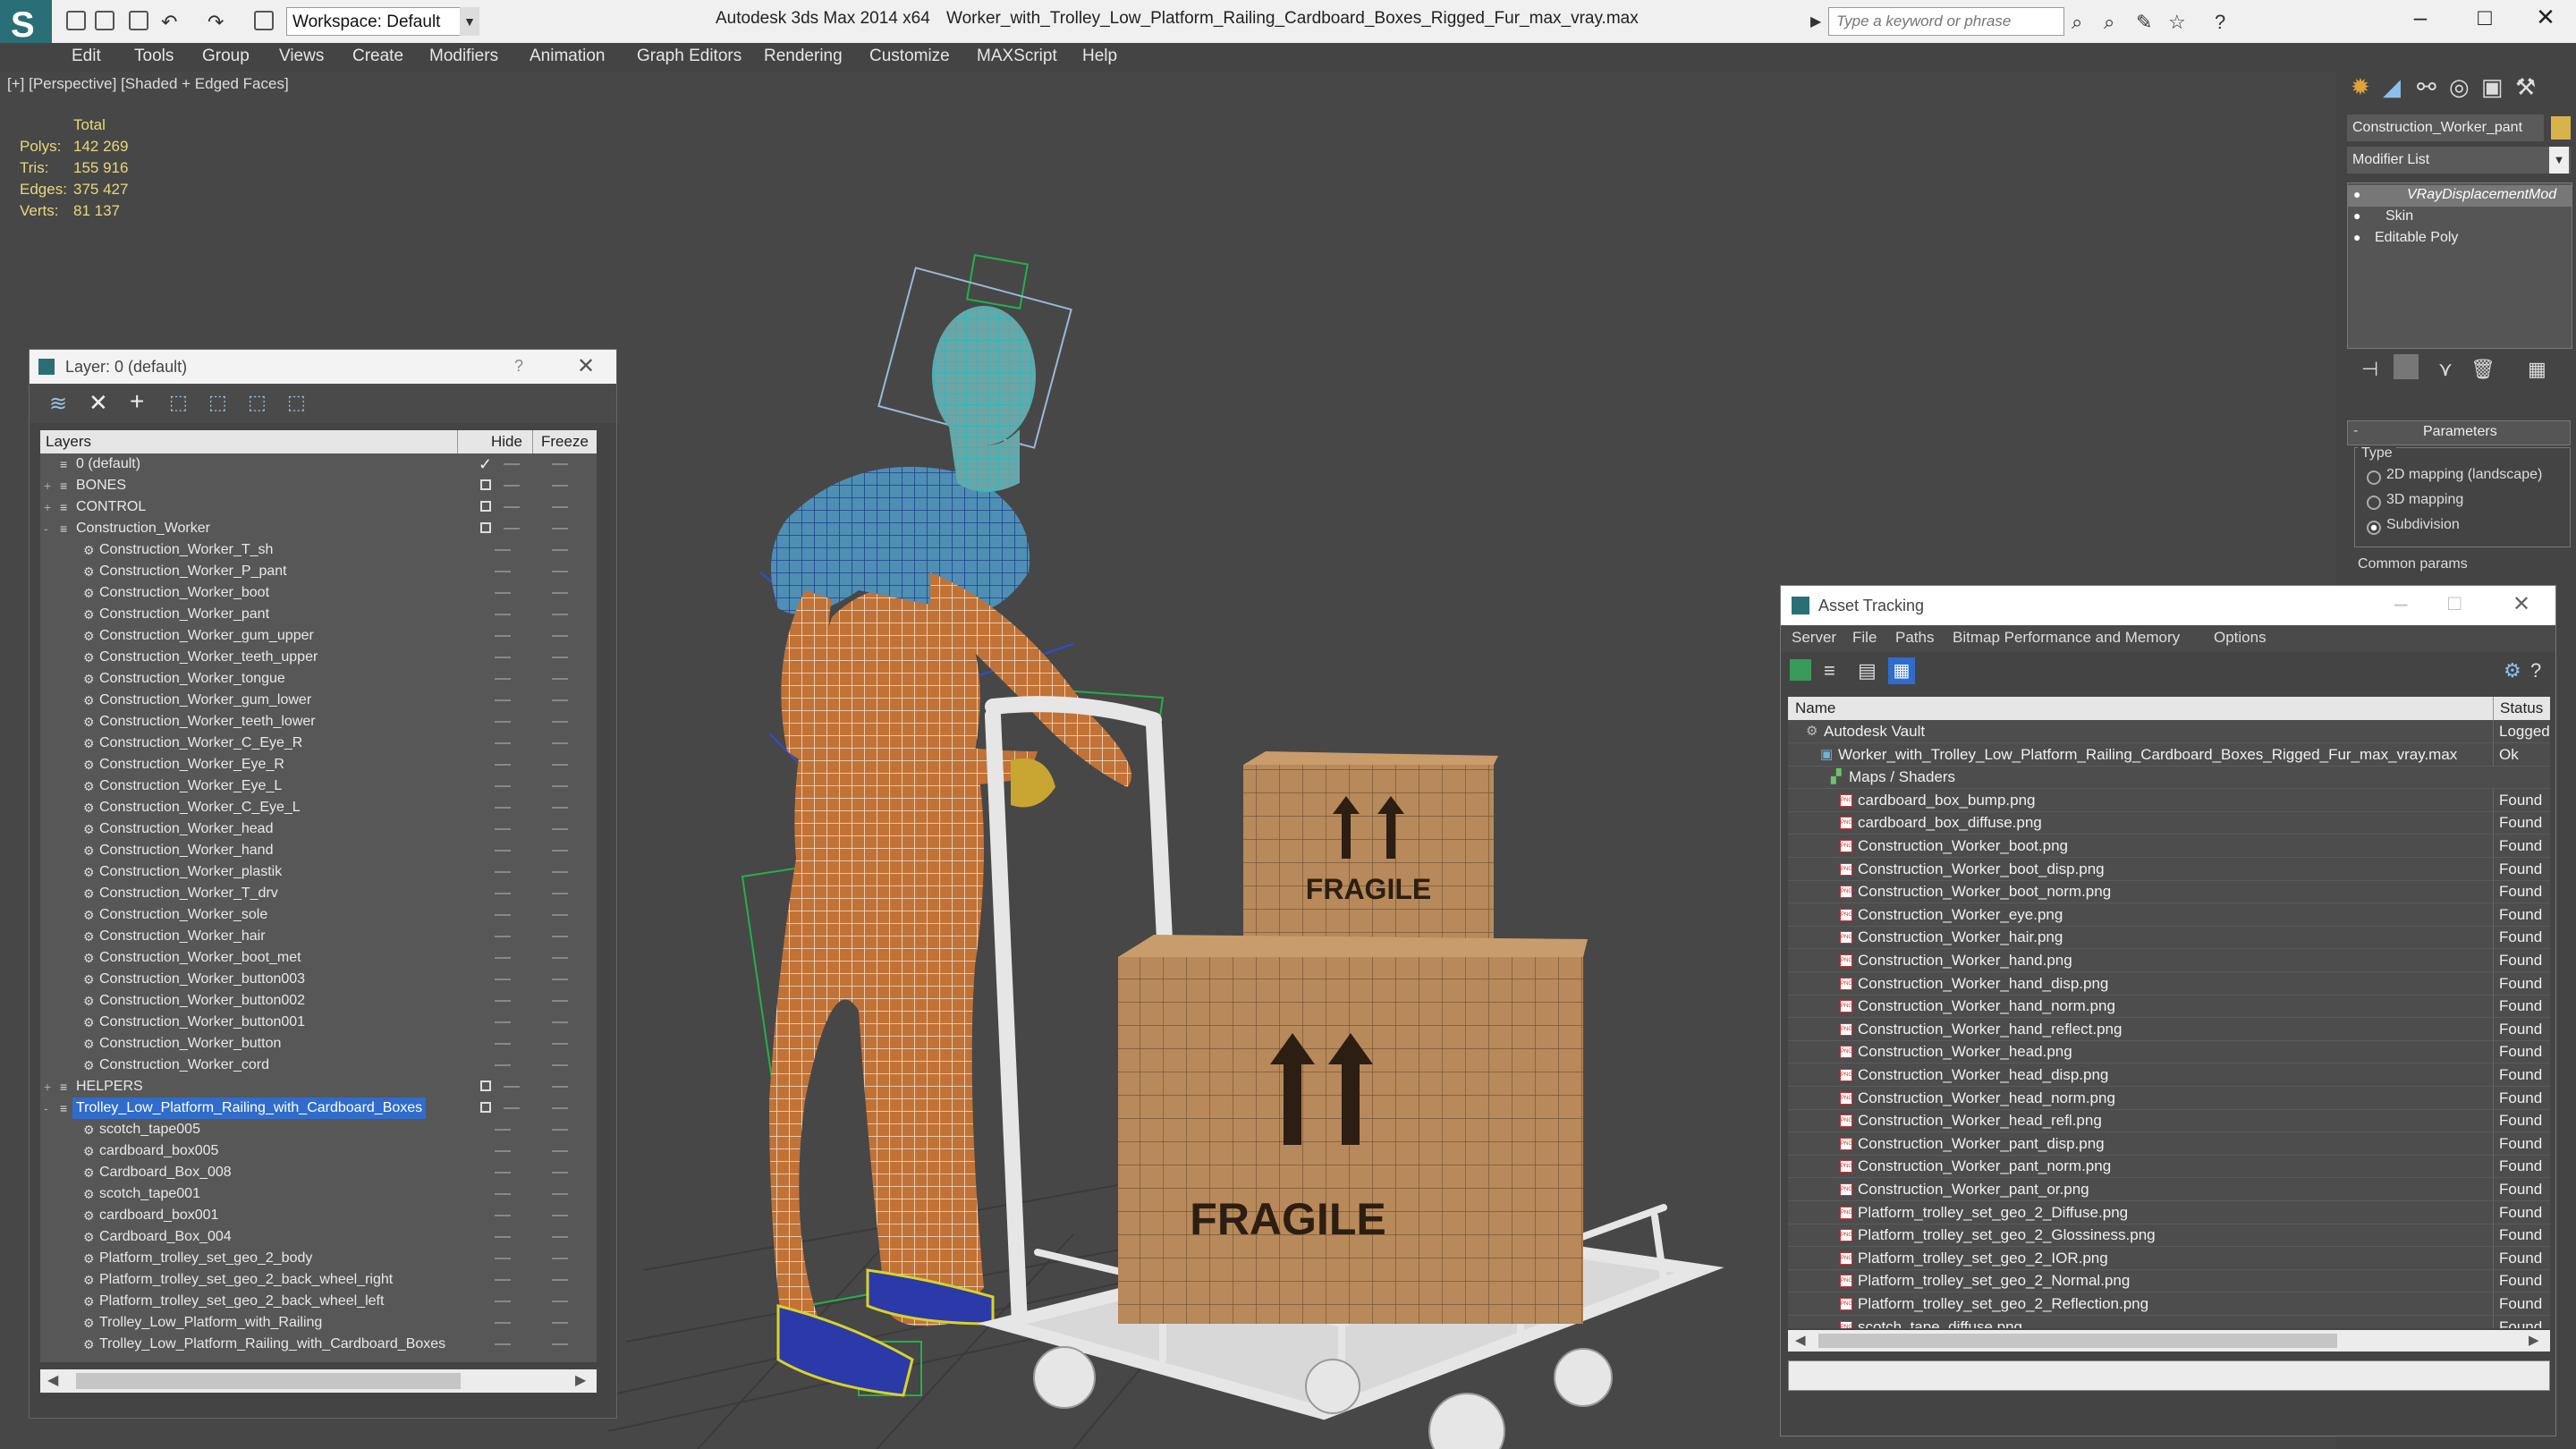 This screenshot has width=2576, height=1449. I want to click on layer-object-row: ⚙ Construction_Worker_teeth_upper, so click(318, 657).